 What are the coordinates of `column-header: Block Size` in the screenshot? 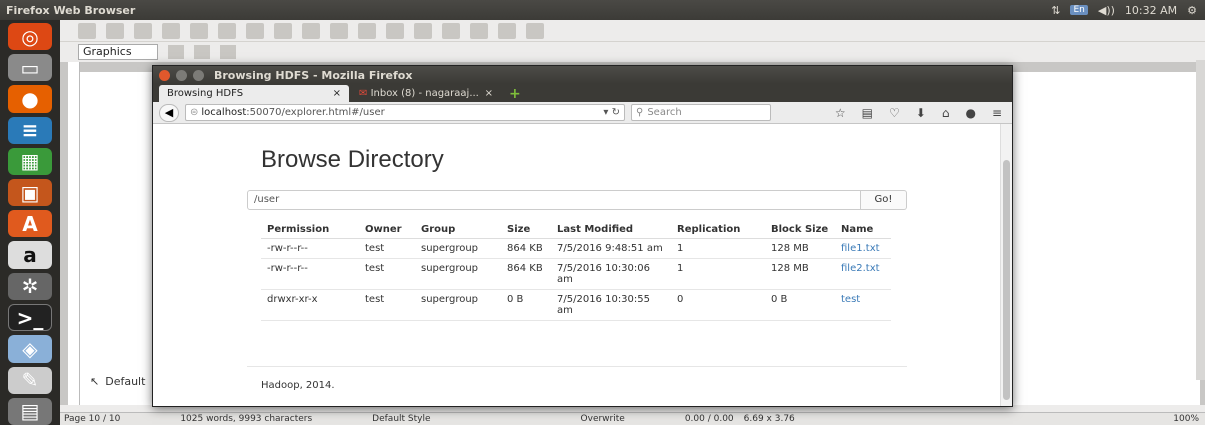 It's located at (800, 229).